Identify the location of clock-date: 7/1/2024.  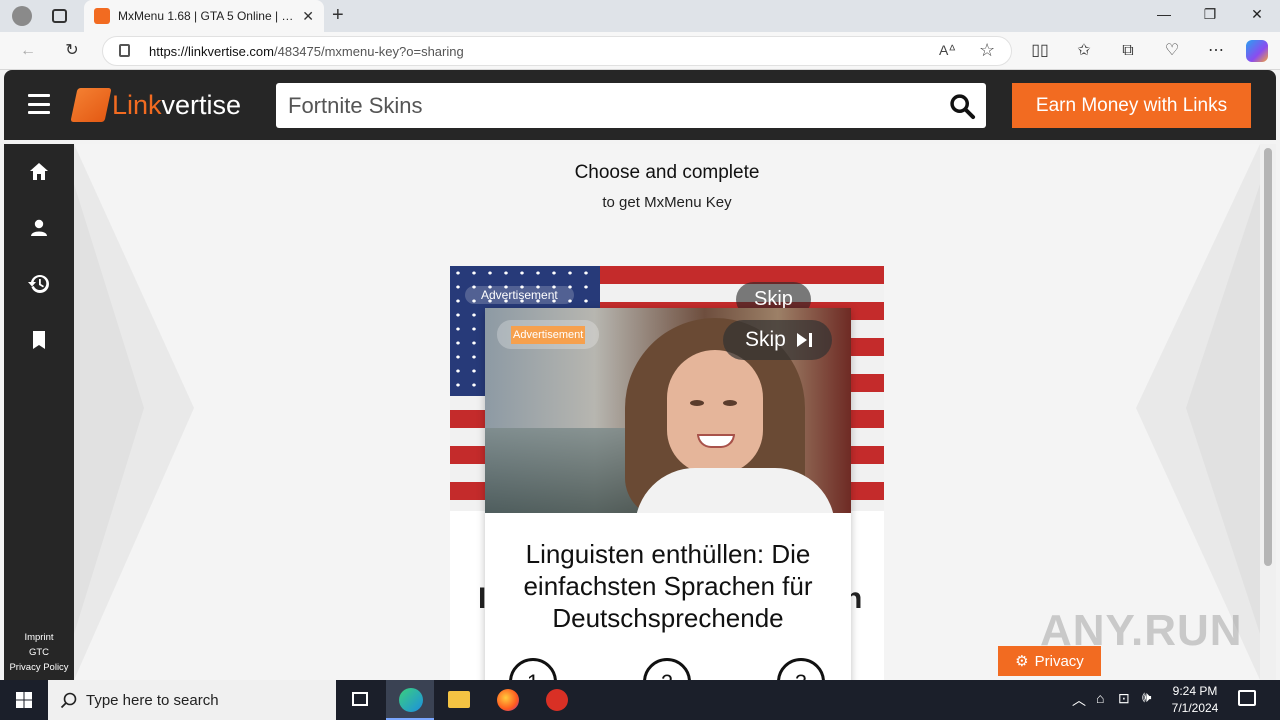
(1195, 708).